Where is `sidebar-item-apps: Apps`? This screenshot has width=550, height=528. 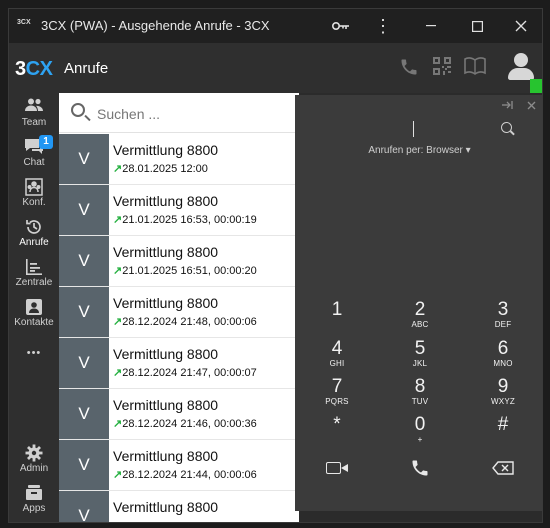 sidebar-item-apps: Apps is located at coordinates (34, 501).